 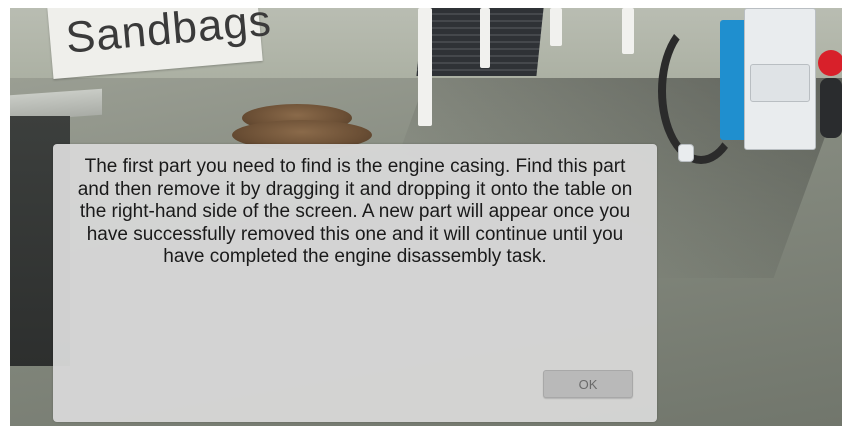 What do you see at coordinates (830, 63) in the screenshot?
I see `engine-valve` at bounding box center [830, 63].